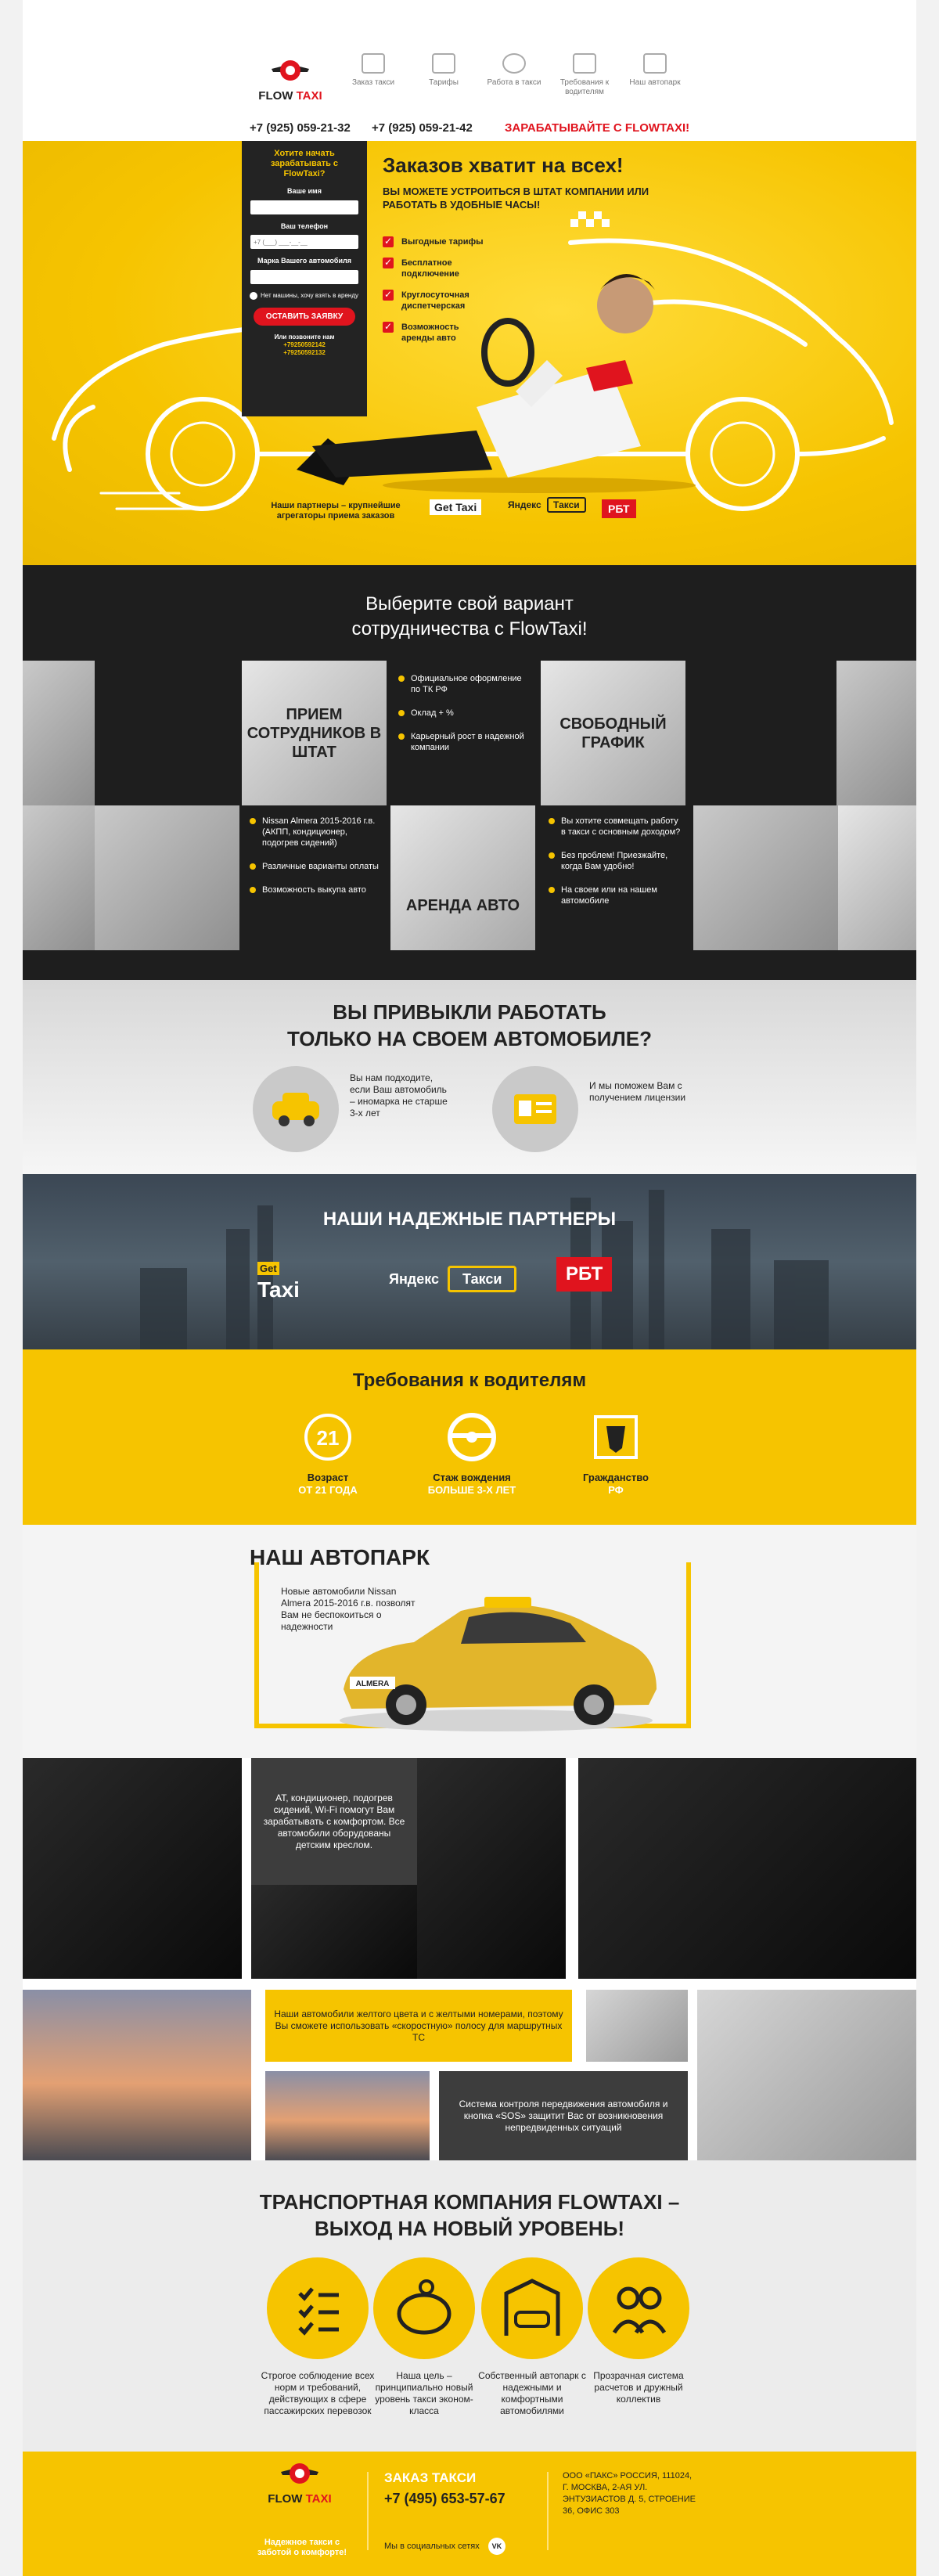  I want to click on road-photo, so click(347, 2115).